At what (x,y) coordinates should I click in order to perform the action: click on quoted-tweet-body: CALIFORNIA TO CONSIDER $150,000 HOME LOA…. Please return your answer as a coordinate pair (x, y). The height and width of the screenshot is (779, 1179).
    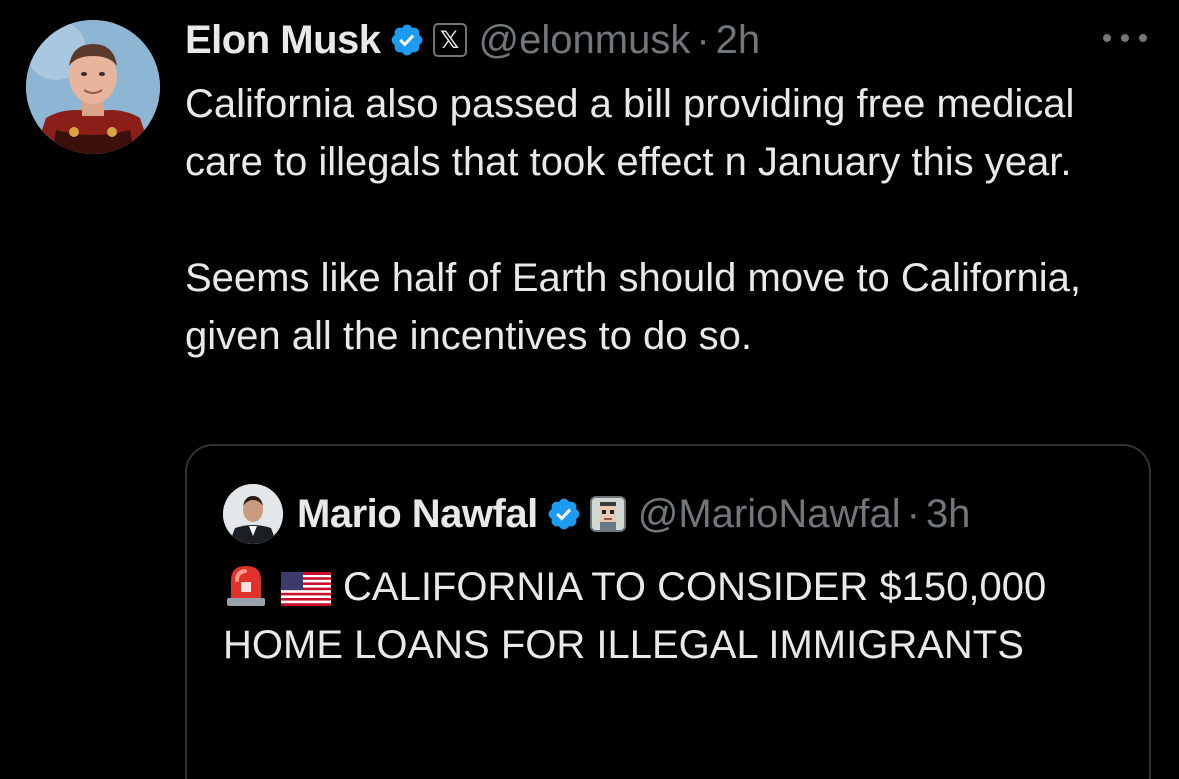
    Looking at the image, I should click on (635, 616).